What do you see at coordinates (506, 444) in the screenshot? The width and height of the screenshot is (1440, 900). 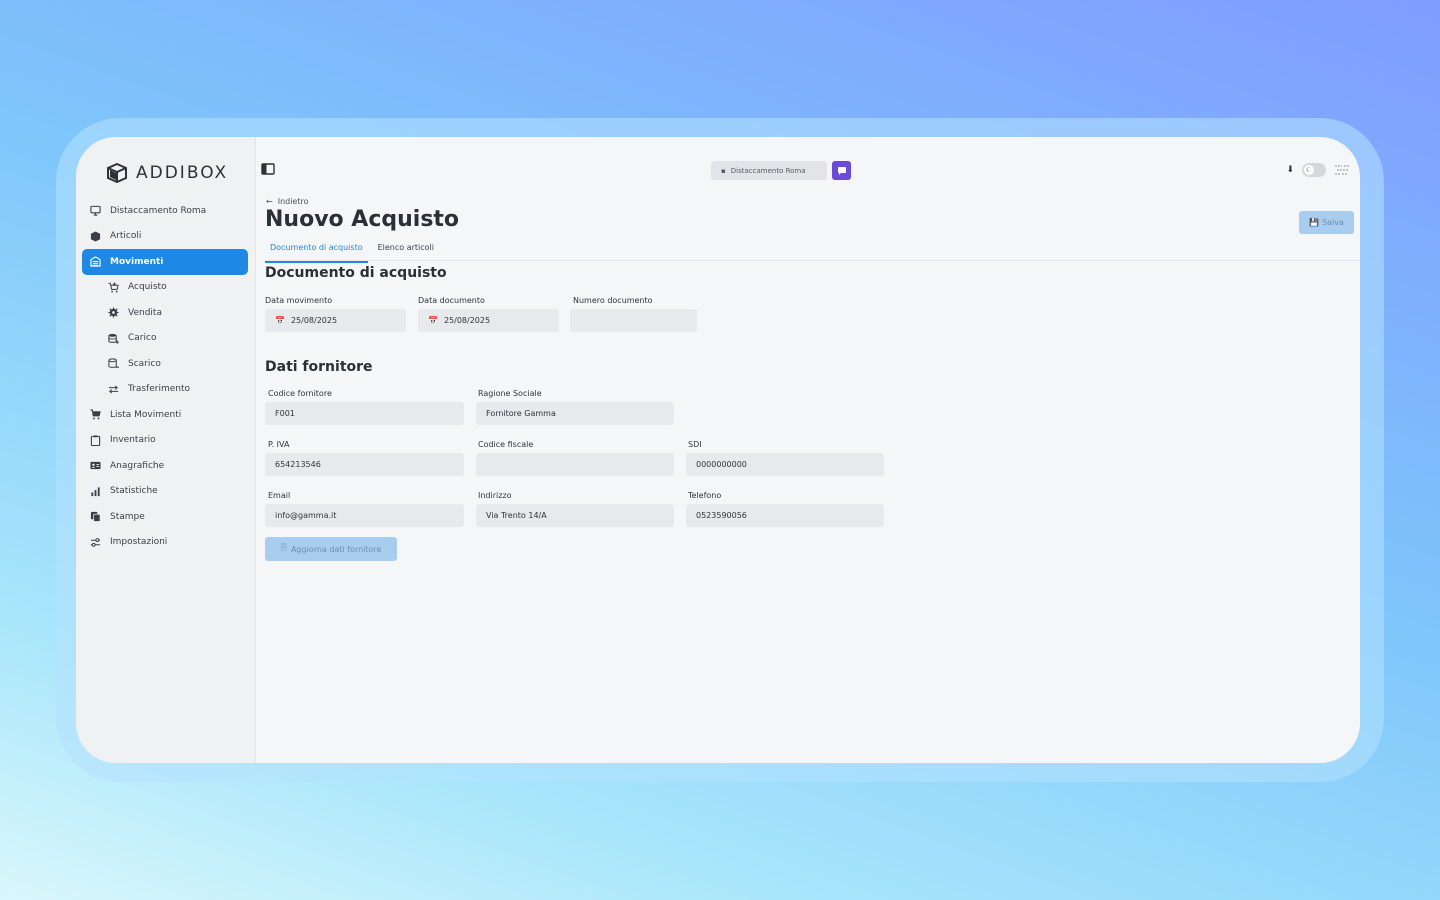 I see `codice-fiscale-label: Codice fiscale` at bounding box center [506, 444].